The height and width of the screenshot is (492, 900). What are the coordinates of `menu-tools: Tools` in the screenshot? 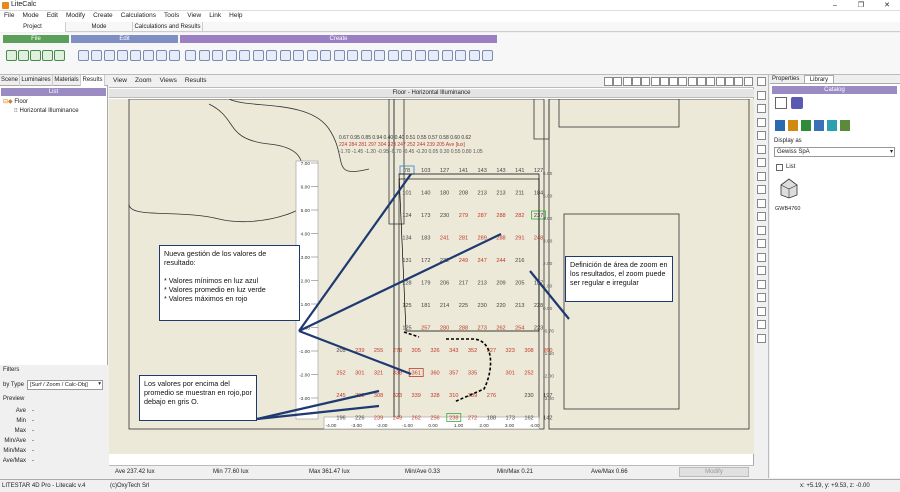 It's located at (171, 15).